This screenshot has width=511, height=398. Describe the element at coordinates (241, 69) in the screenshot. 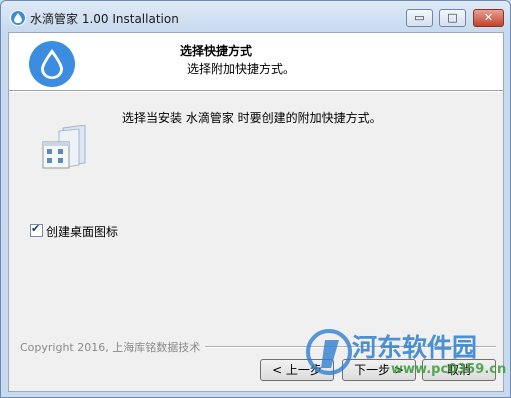

I see `page-subtitle: 选择附加快捷方式。` at that location.